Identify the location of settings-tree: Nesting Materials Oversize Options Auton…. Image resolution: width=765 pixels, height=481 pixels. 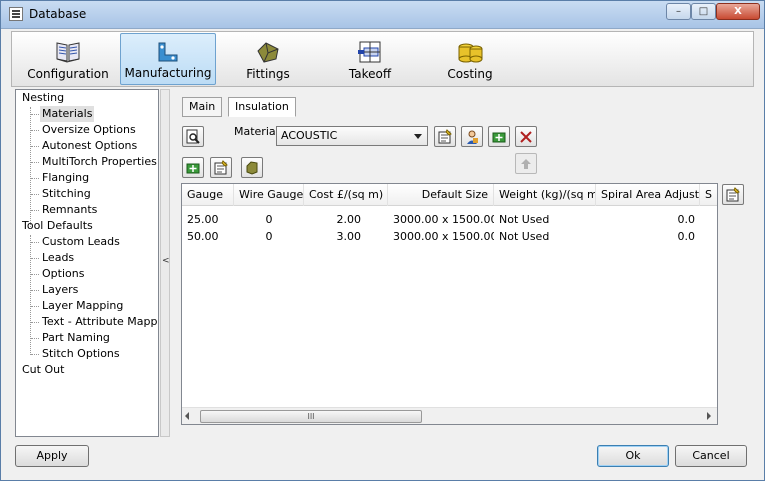
(87, 263).